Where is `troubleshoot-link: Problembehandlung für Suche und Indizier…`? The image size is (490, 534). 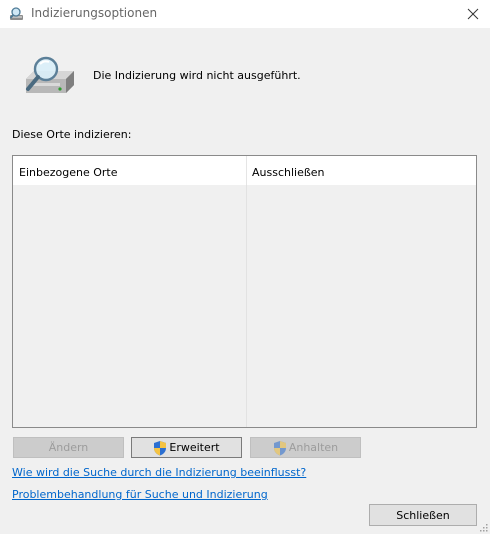 troubleshoot-link: Problembehandlung für Suche und Indizier… is located at coordinates (140, 494).